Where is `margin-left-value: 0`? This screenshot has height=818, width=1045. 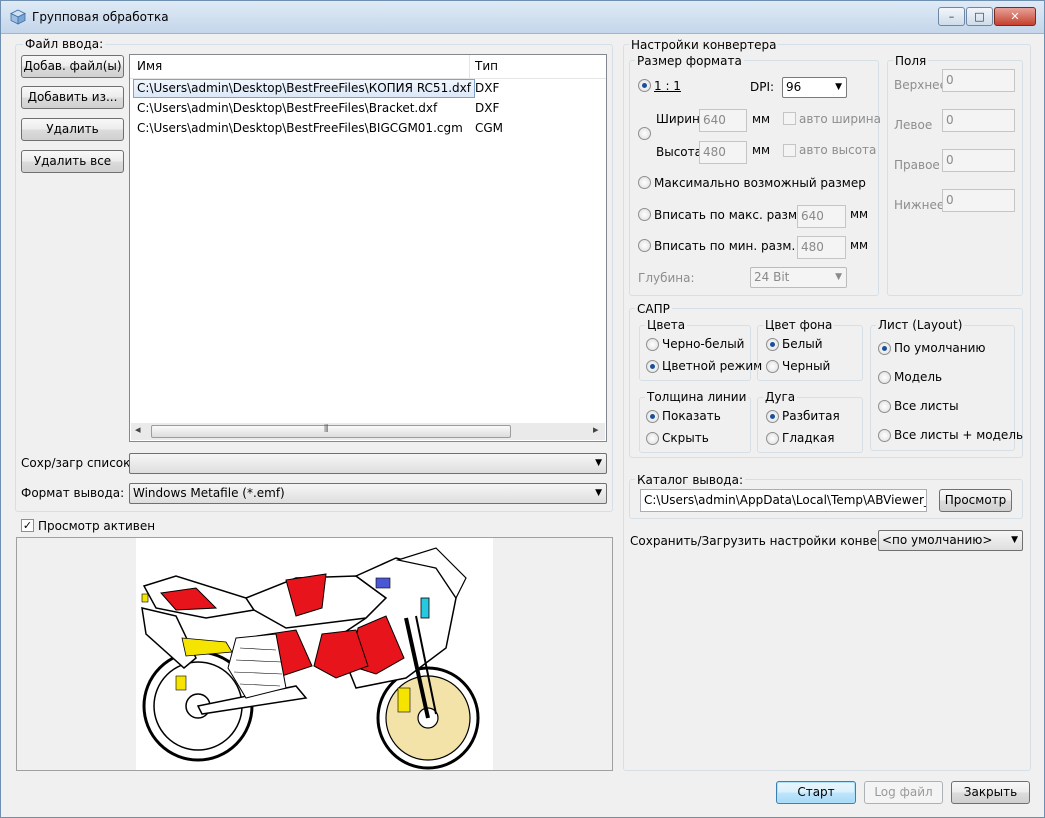
margin-left-value: 0 is located at coordinates (950, 120).